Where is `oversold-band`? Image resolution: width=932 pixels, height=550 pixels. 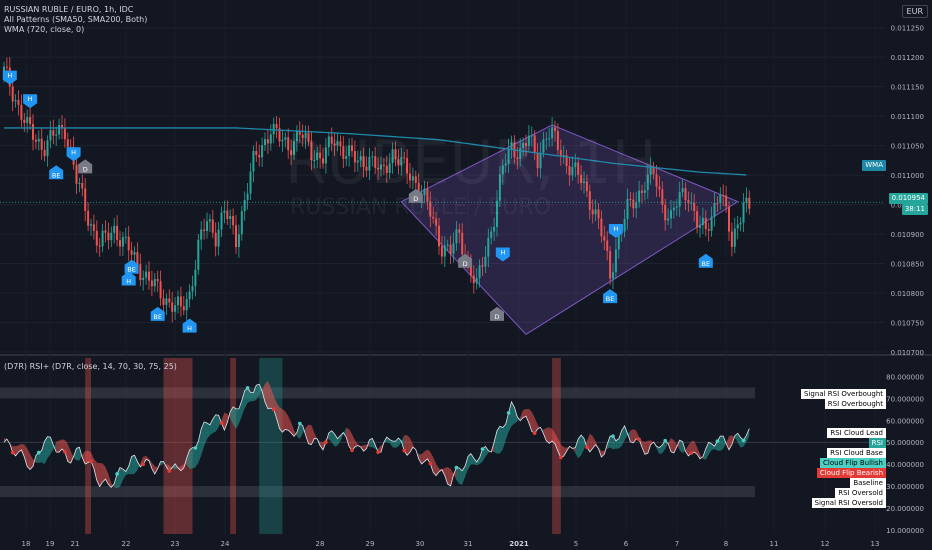
oversold-band is located at coordinates (377, 492).